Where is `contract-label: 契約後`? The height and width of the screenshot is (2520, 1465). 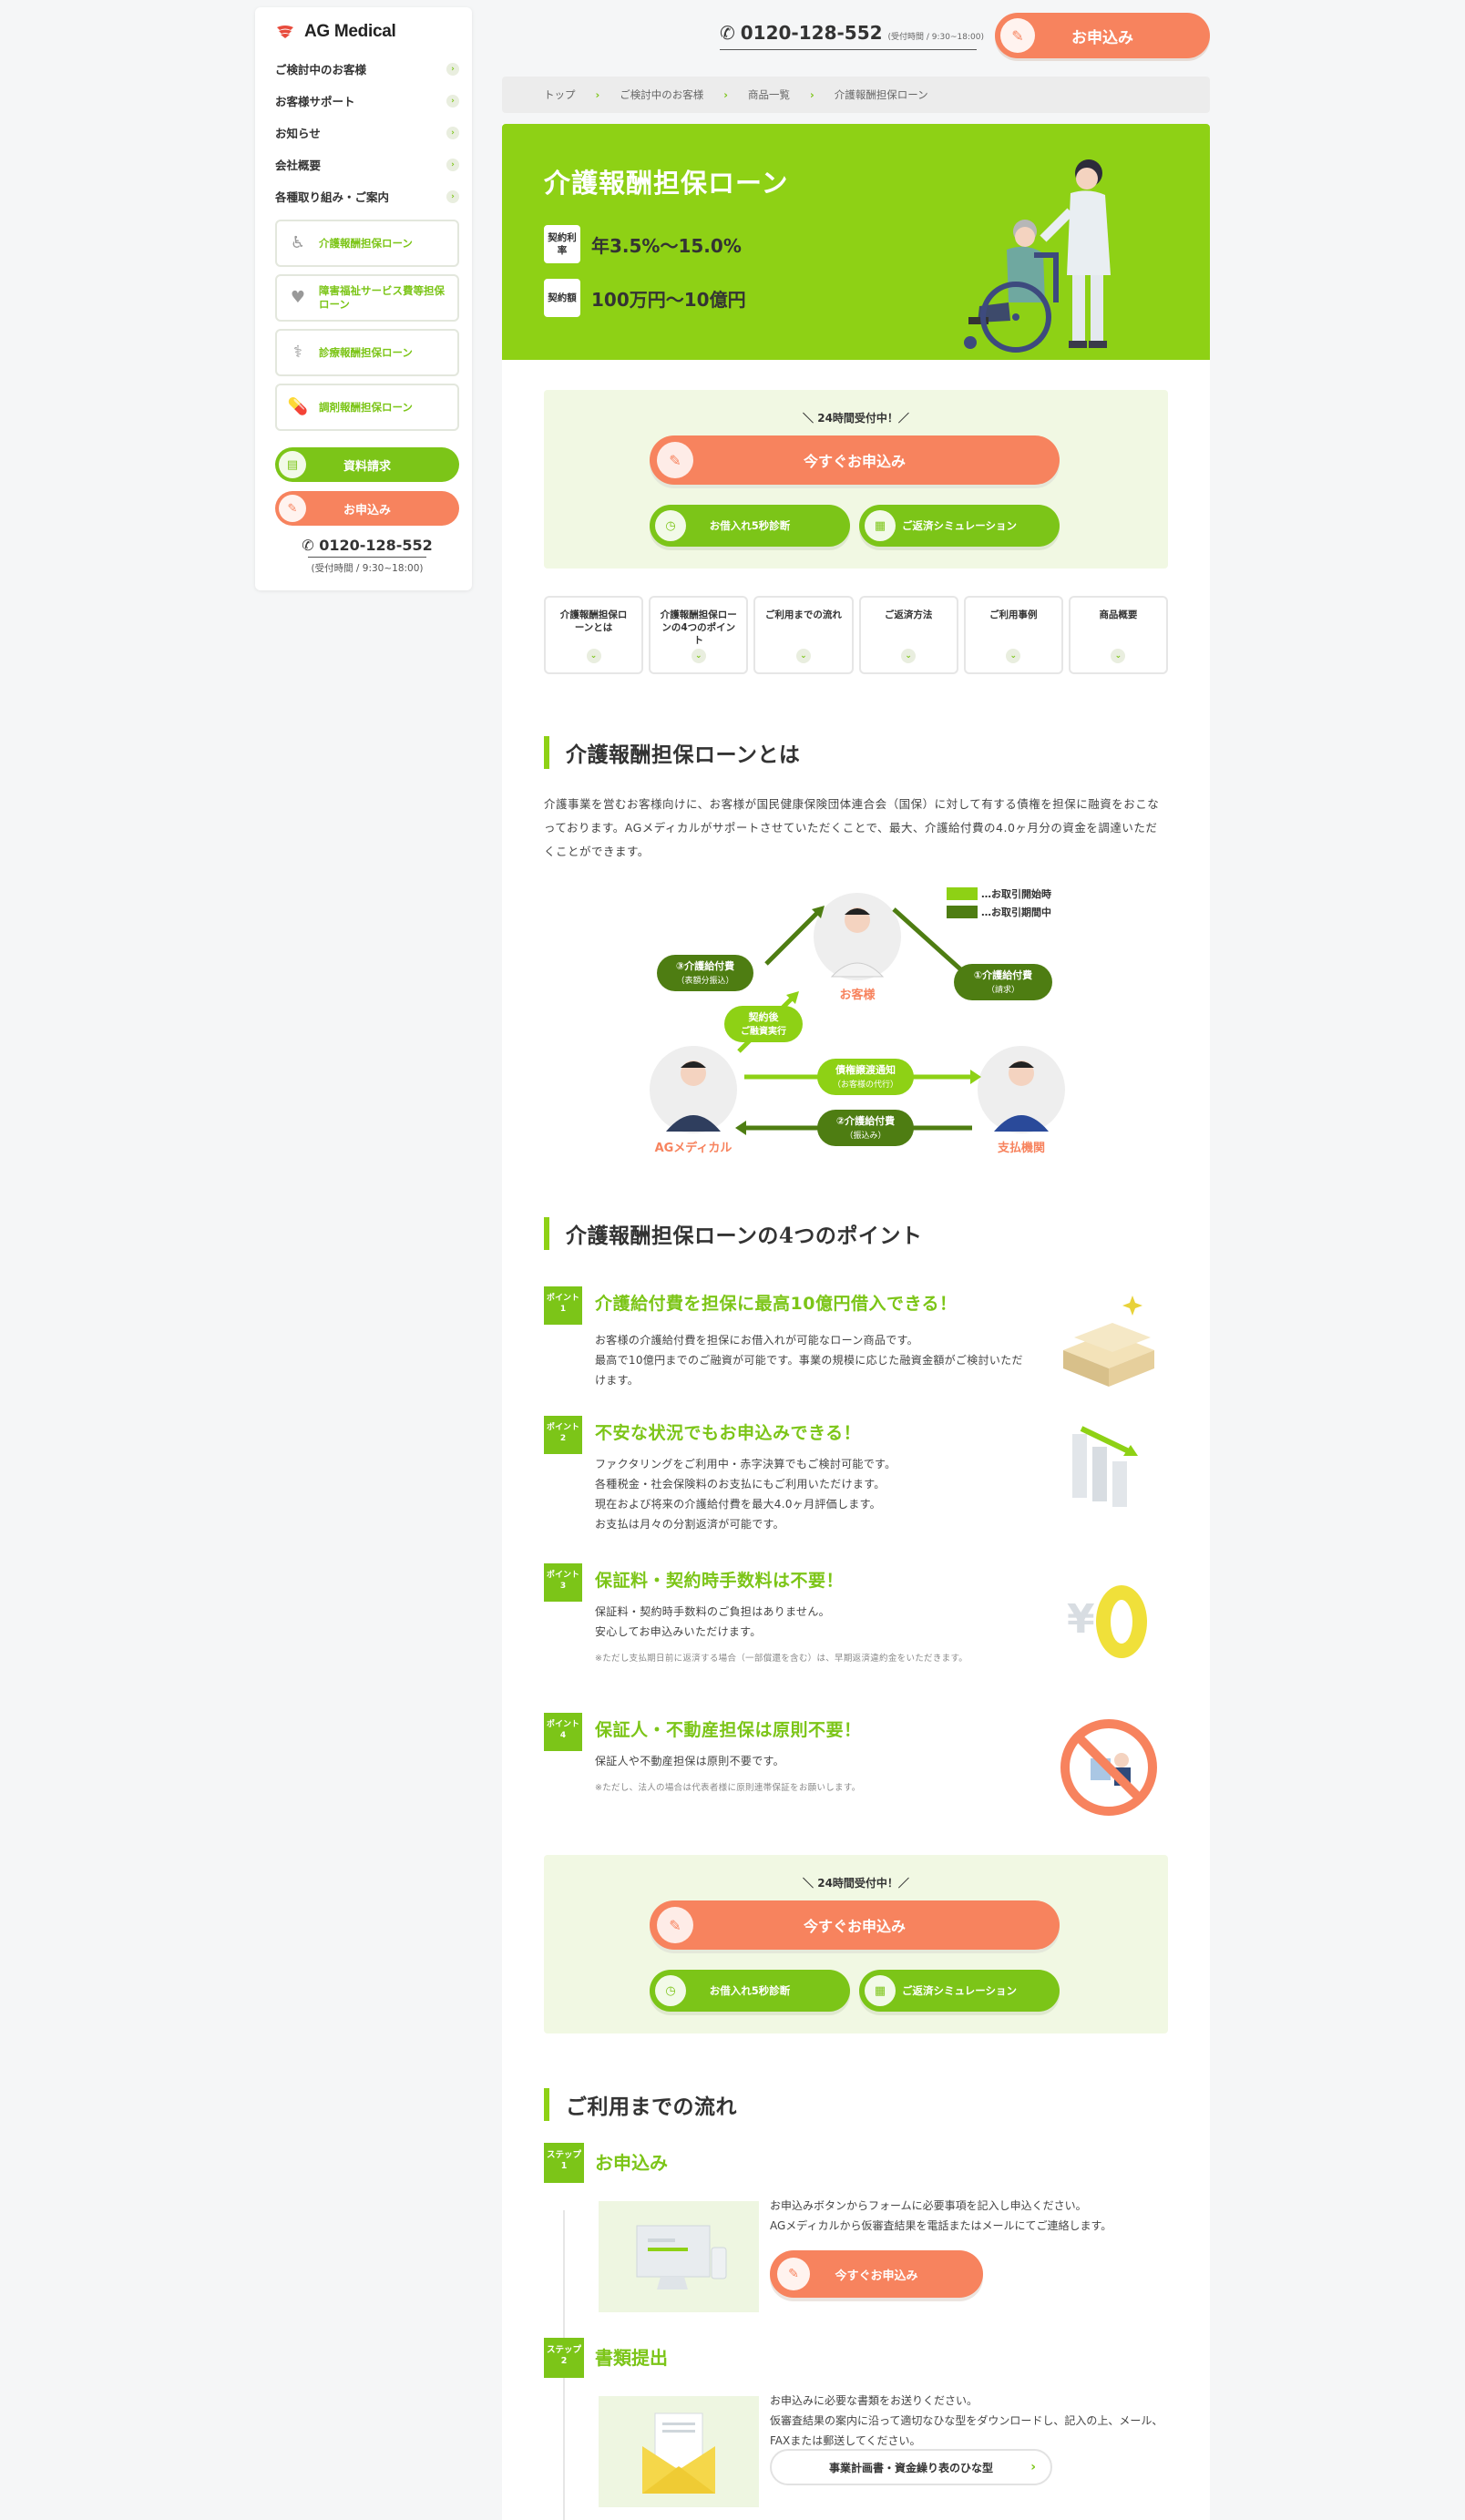 contract-label: 契約後 is located at coordinates (764, 1017).